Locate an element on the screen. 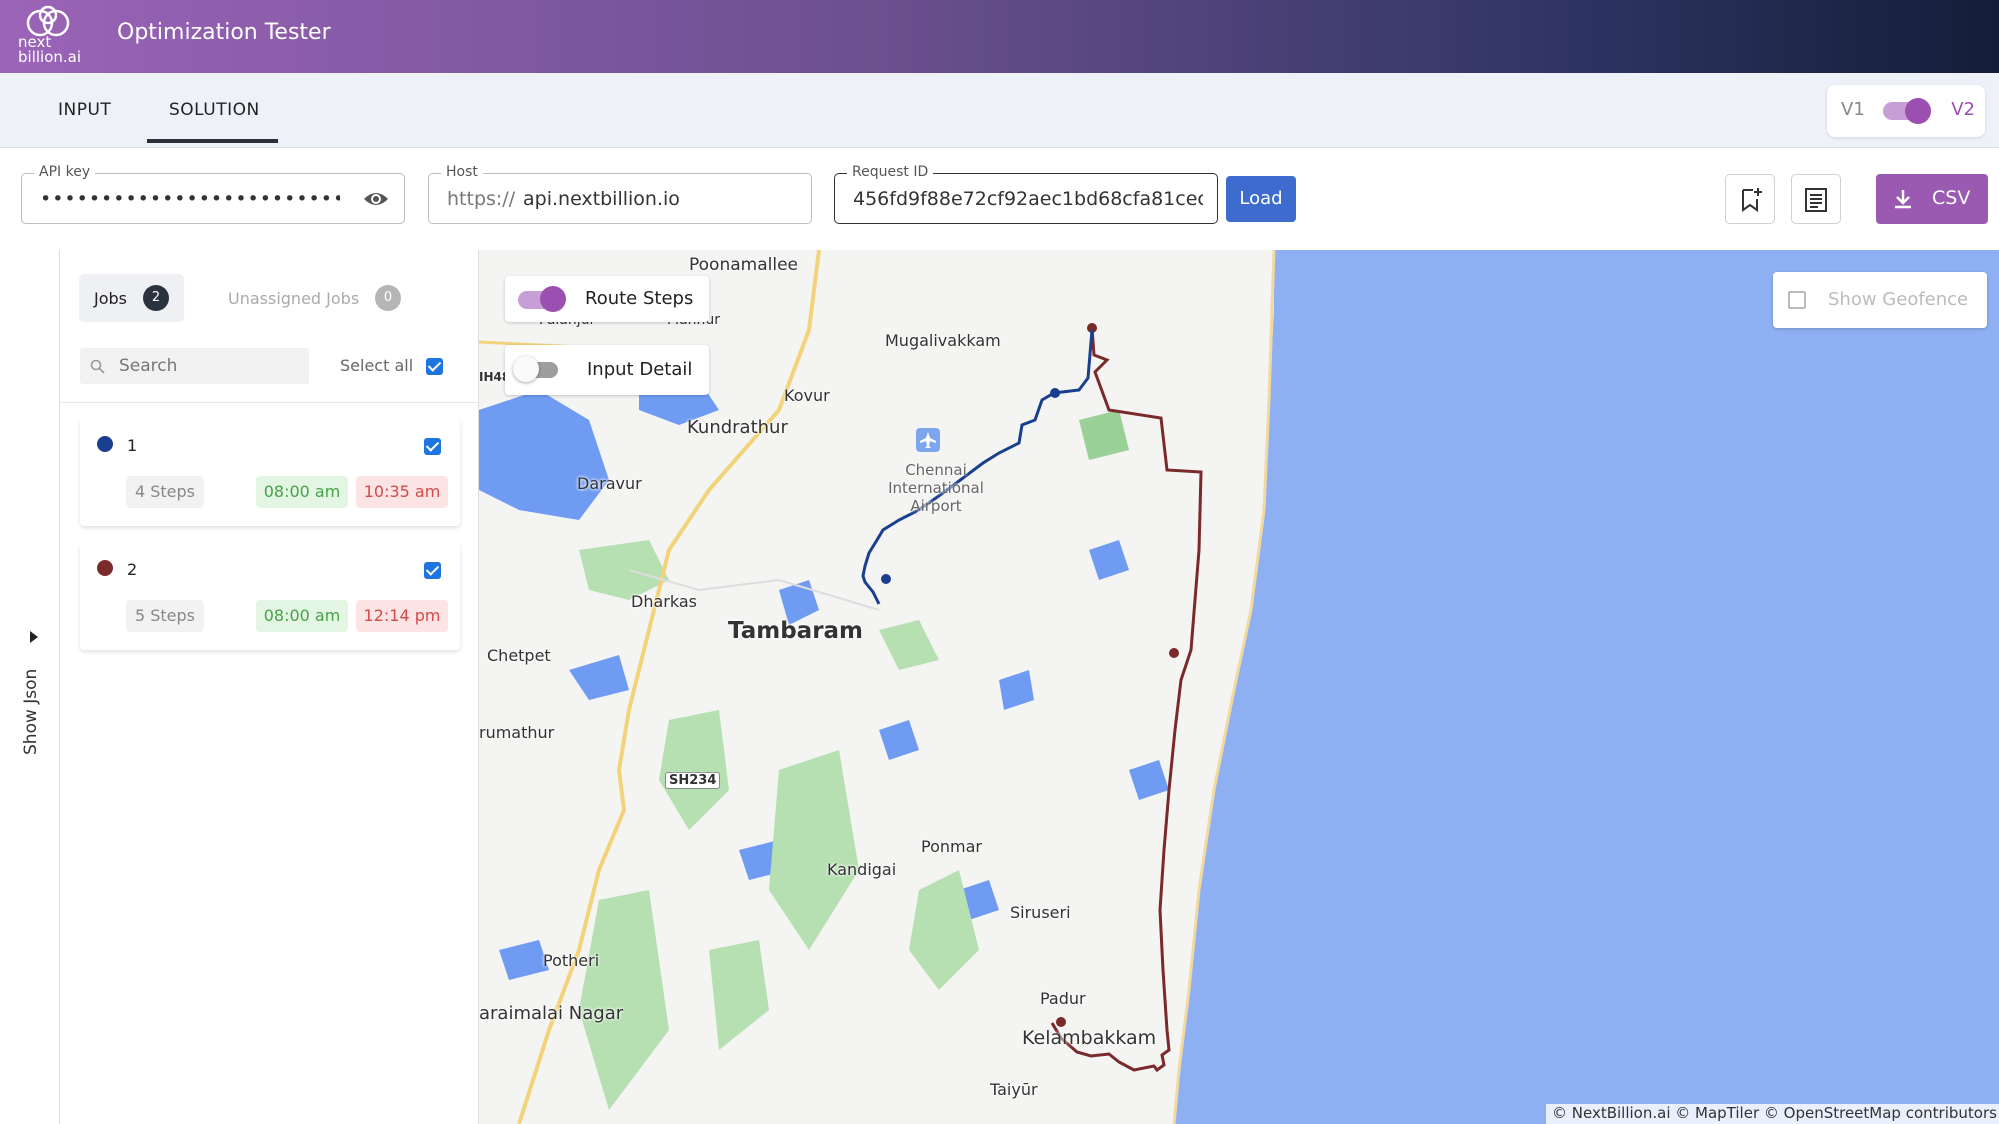 Image resolution: width=1999 pixels, height=1124 pixels. api-key-field: API key •••••••••••••••••••••••••••• is located at coordinates (213, 194).